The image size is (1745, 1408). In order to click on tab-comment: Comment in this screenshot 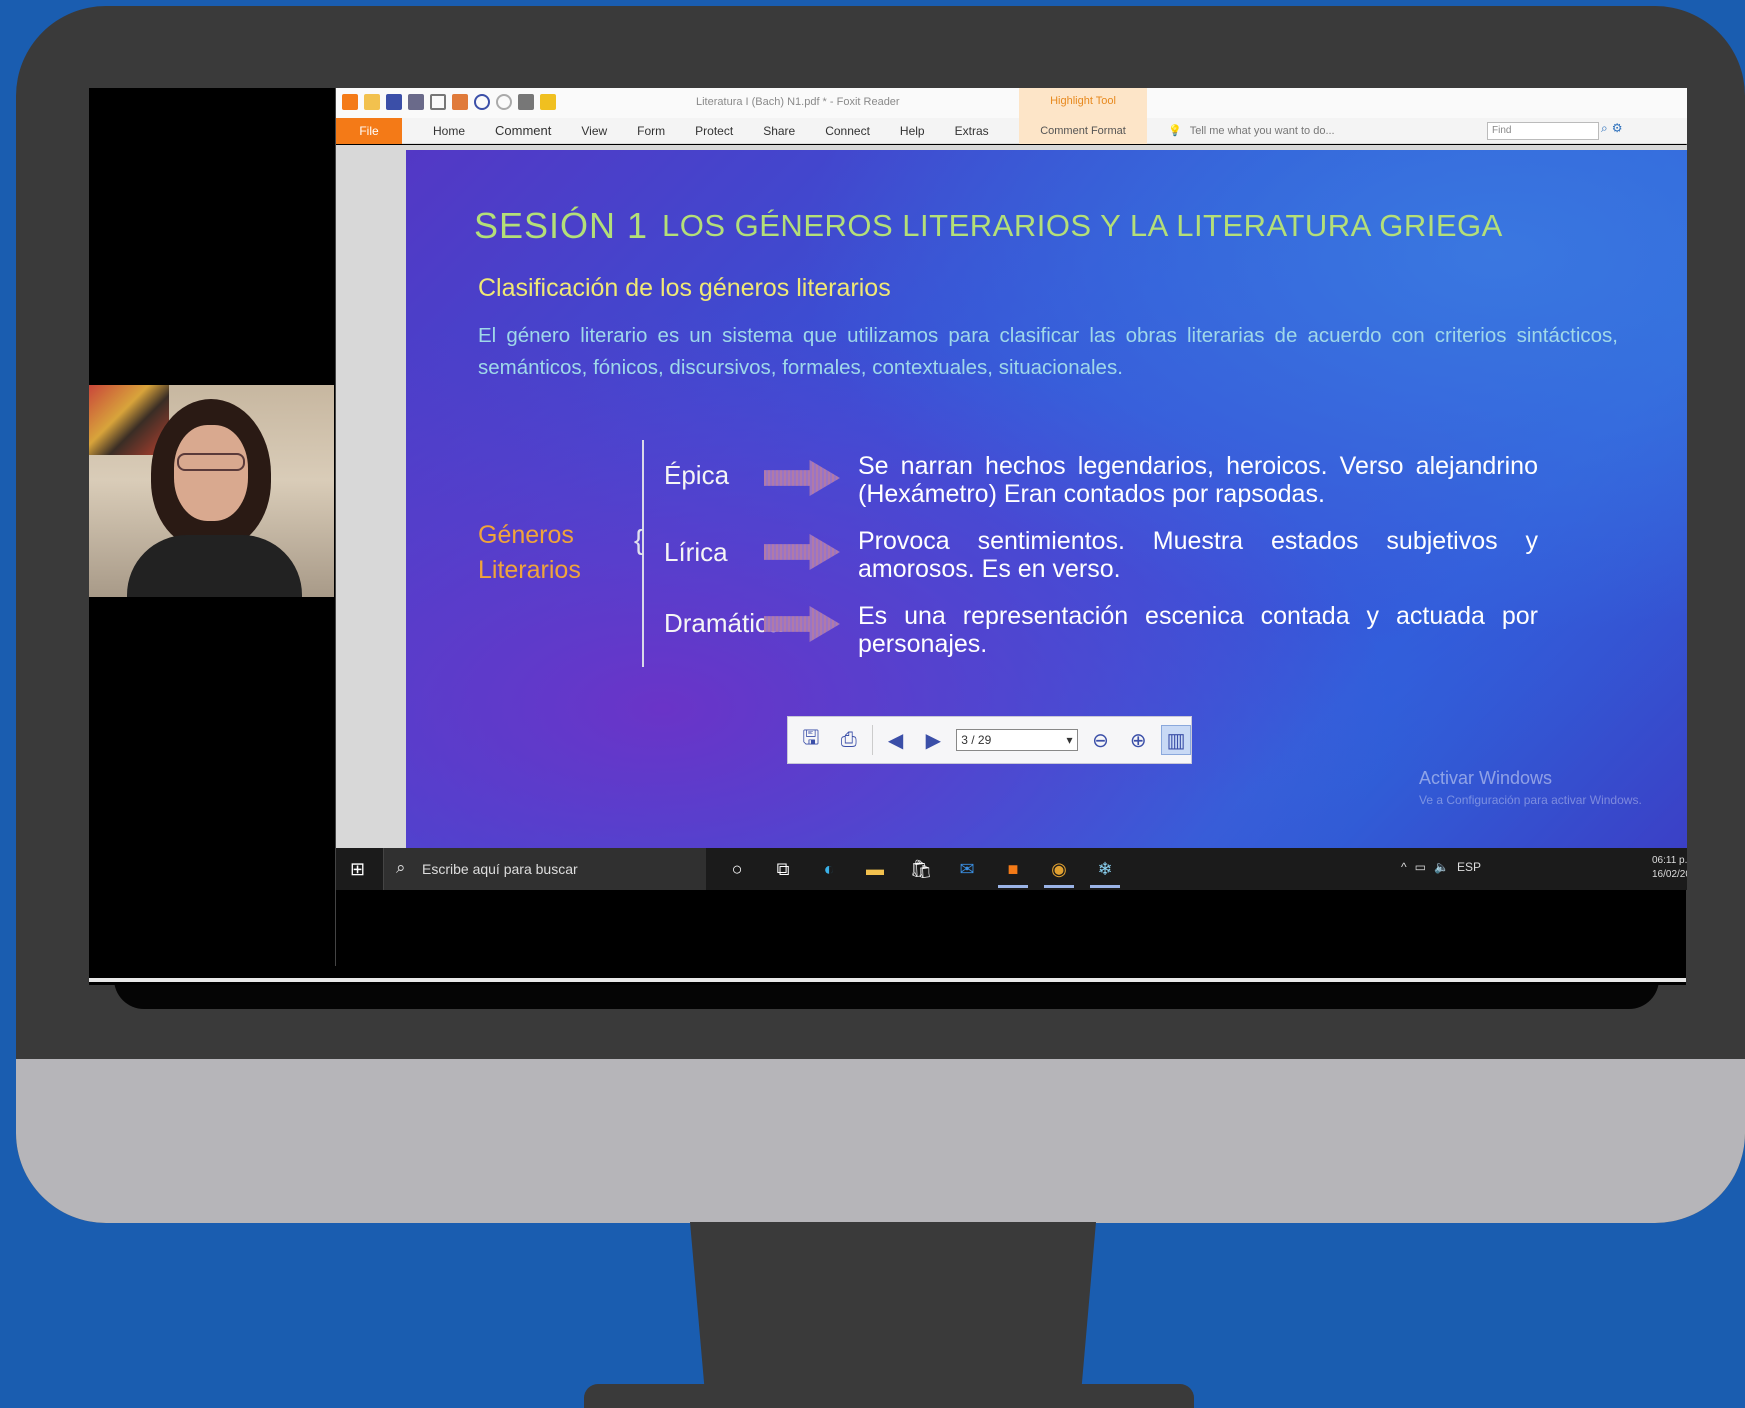, I will do `click(523, 131)`.